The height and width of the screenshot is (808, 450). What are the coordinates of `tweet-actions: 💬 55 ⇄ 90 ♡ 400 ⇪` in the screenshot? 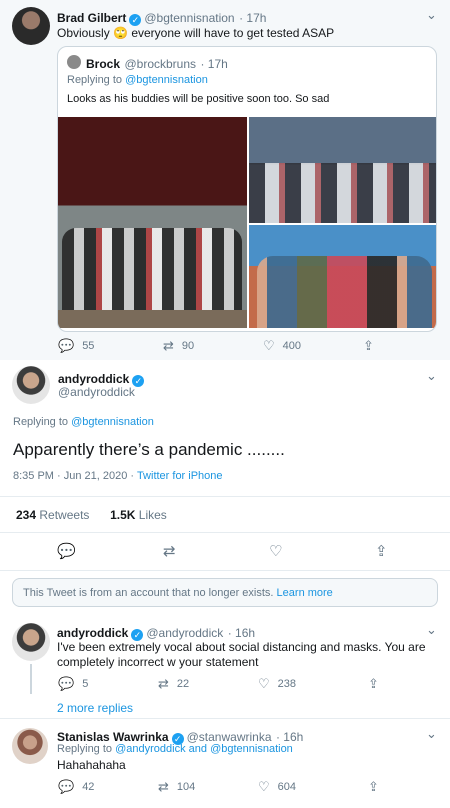 It's located at (228, 346).